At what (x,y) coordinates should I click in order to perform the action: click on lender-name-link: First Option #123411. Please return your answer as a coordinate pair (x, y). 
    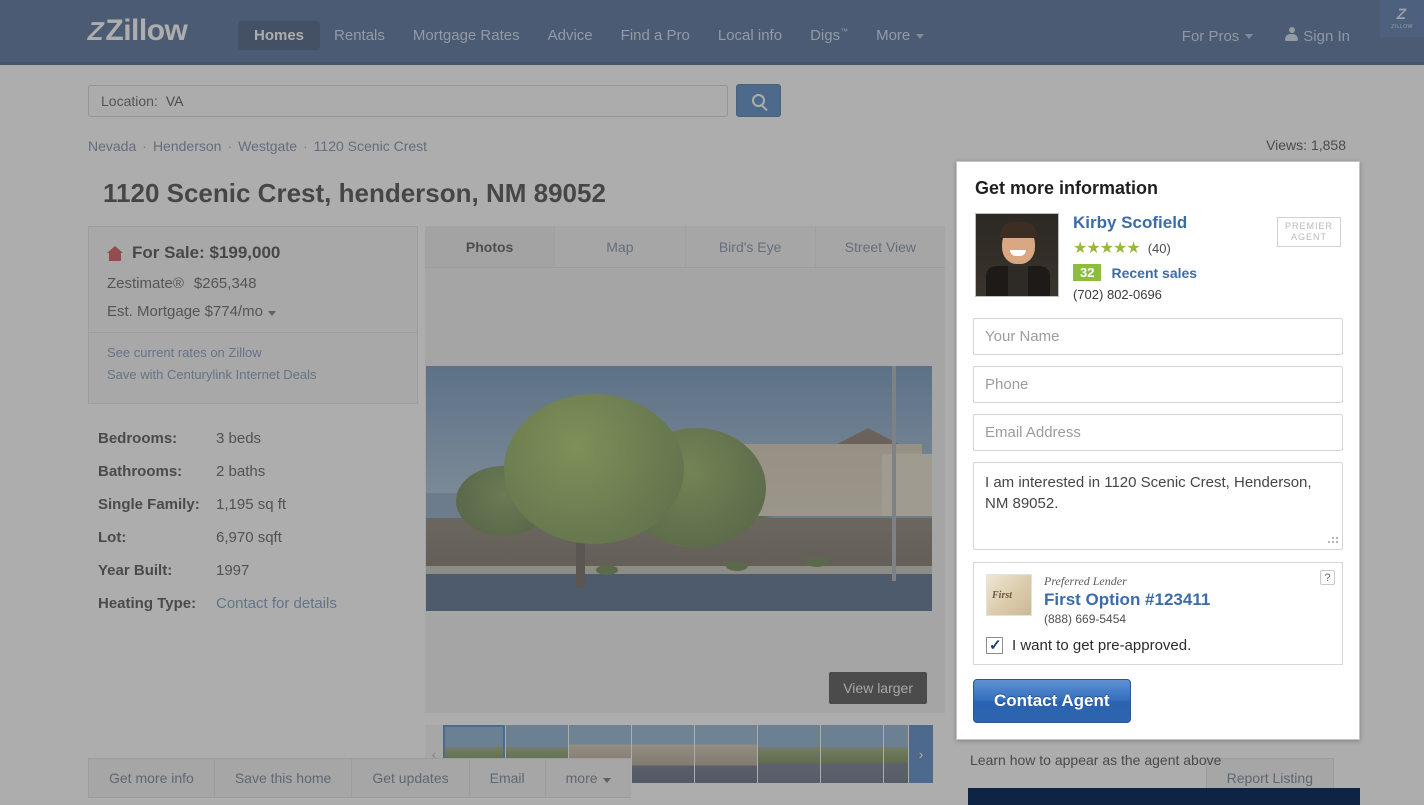
    Looking at the image, I should click on (1127, 600).